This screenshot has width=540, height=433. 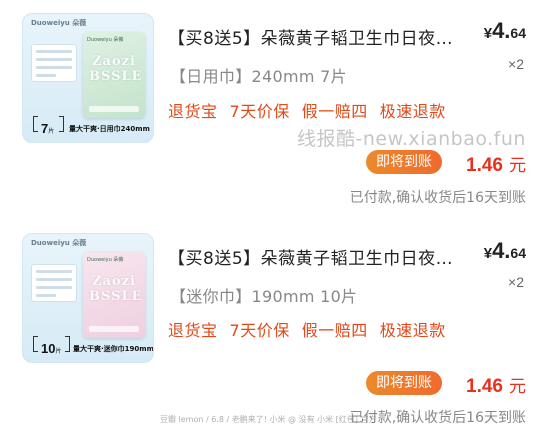 What do you see at coordinates (411, 139) in the screenshot?
I see `site-watermark: 线报酷-new.xianbao.fun` at bounding box center [411, 139].